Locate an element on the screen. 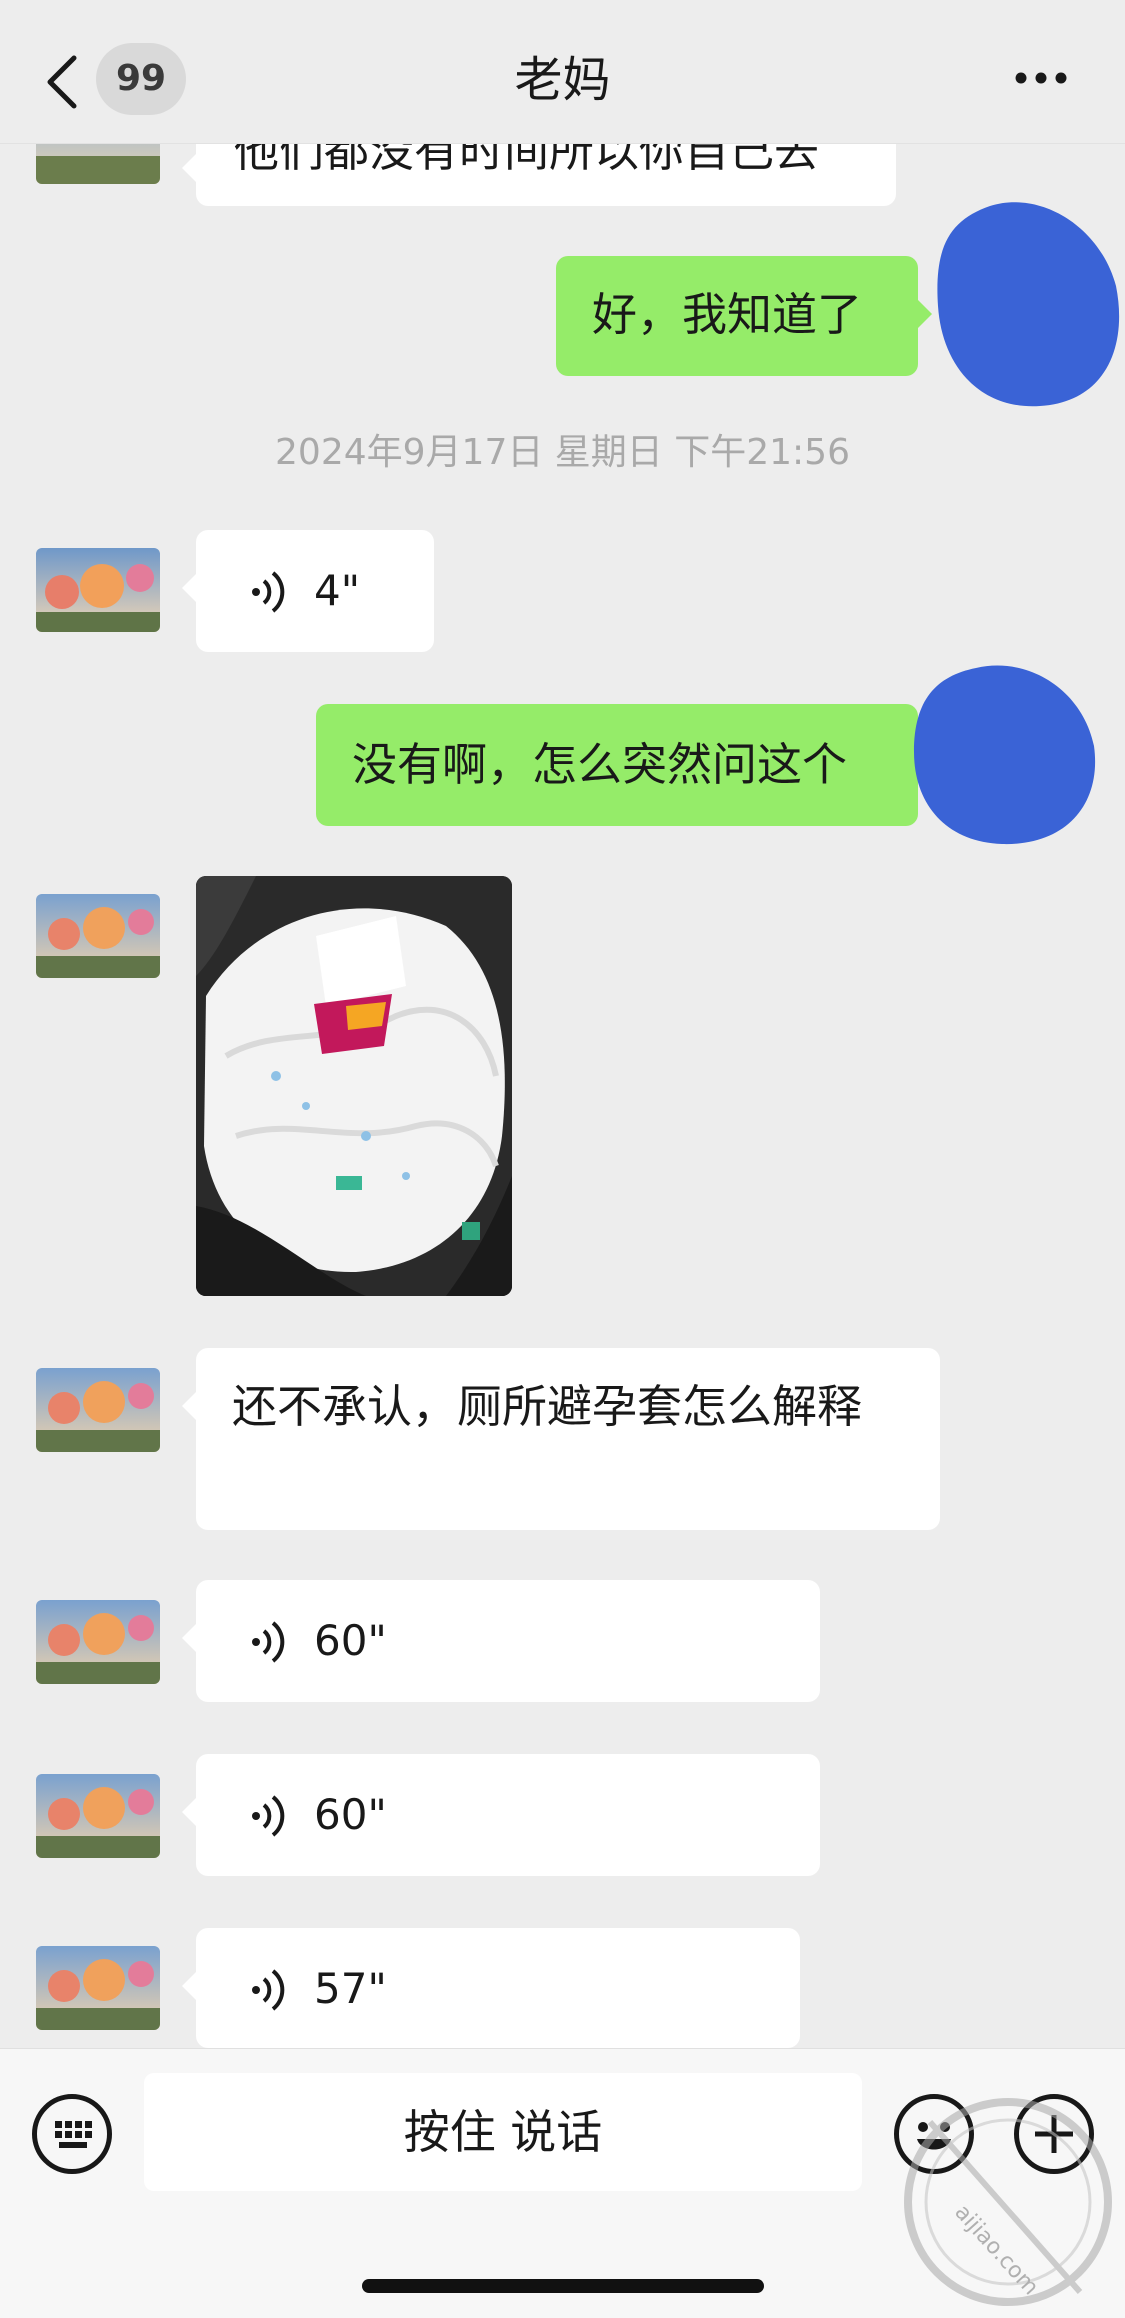 Image resolution: width=1125 pixels, height=2318 pixels. hold-to-talk-button: 按住 说话 is located at coordinates (503, 2132).